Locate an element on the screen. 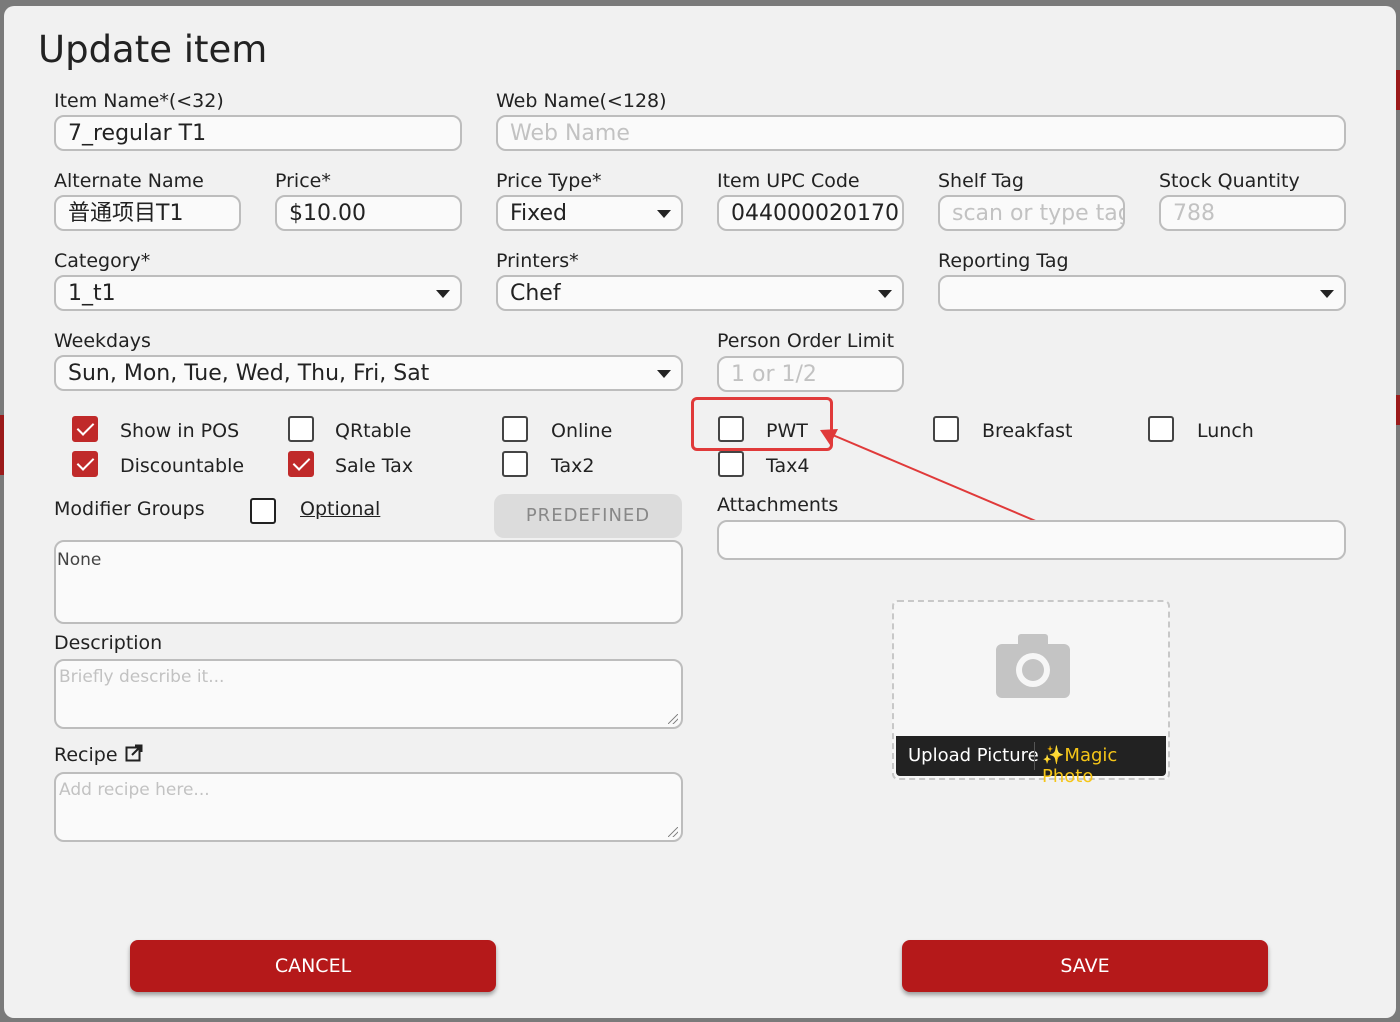 Image resolution: width=1400 pixels, height=1022 pixels. save-button: SAVE is located at coordinates (1085, 966).